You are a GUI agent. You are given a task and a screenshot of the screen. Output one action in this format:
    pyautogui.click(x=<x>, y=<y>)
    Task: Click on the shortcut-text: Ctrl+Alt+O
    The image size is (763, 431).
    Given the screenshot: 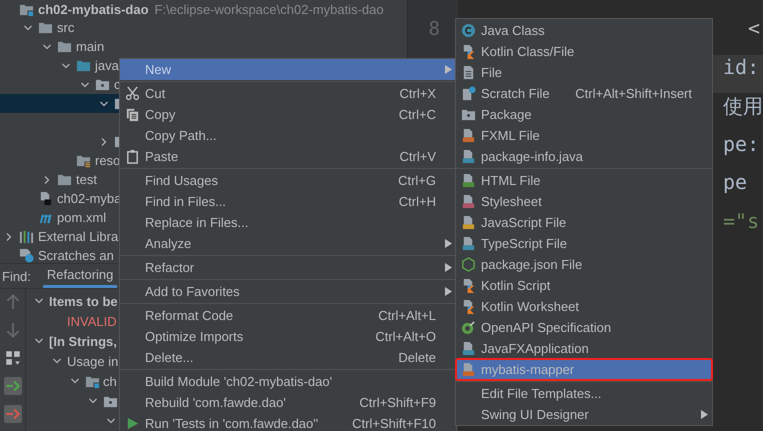 What is the action you would take?
    pyautogui.click(x=405, y=336)
    